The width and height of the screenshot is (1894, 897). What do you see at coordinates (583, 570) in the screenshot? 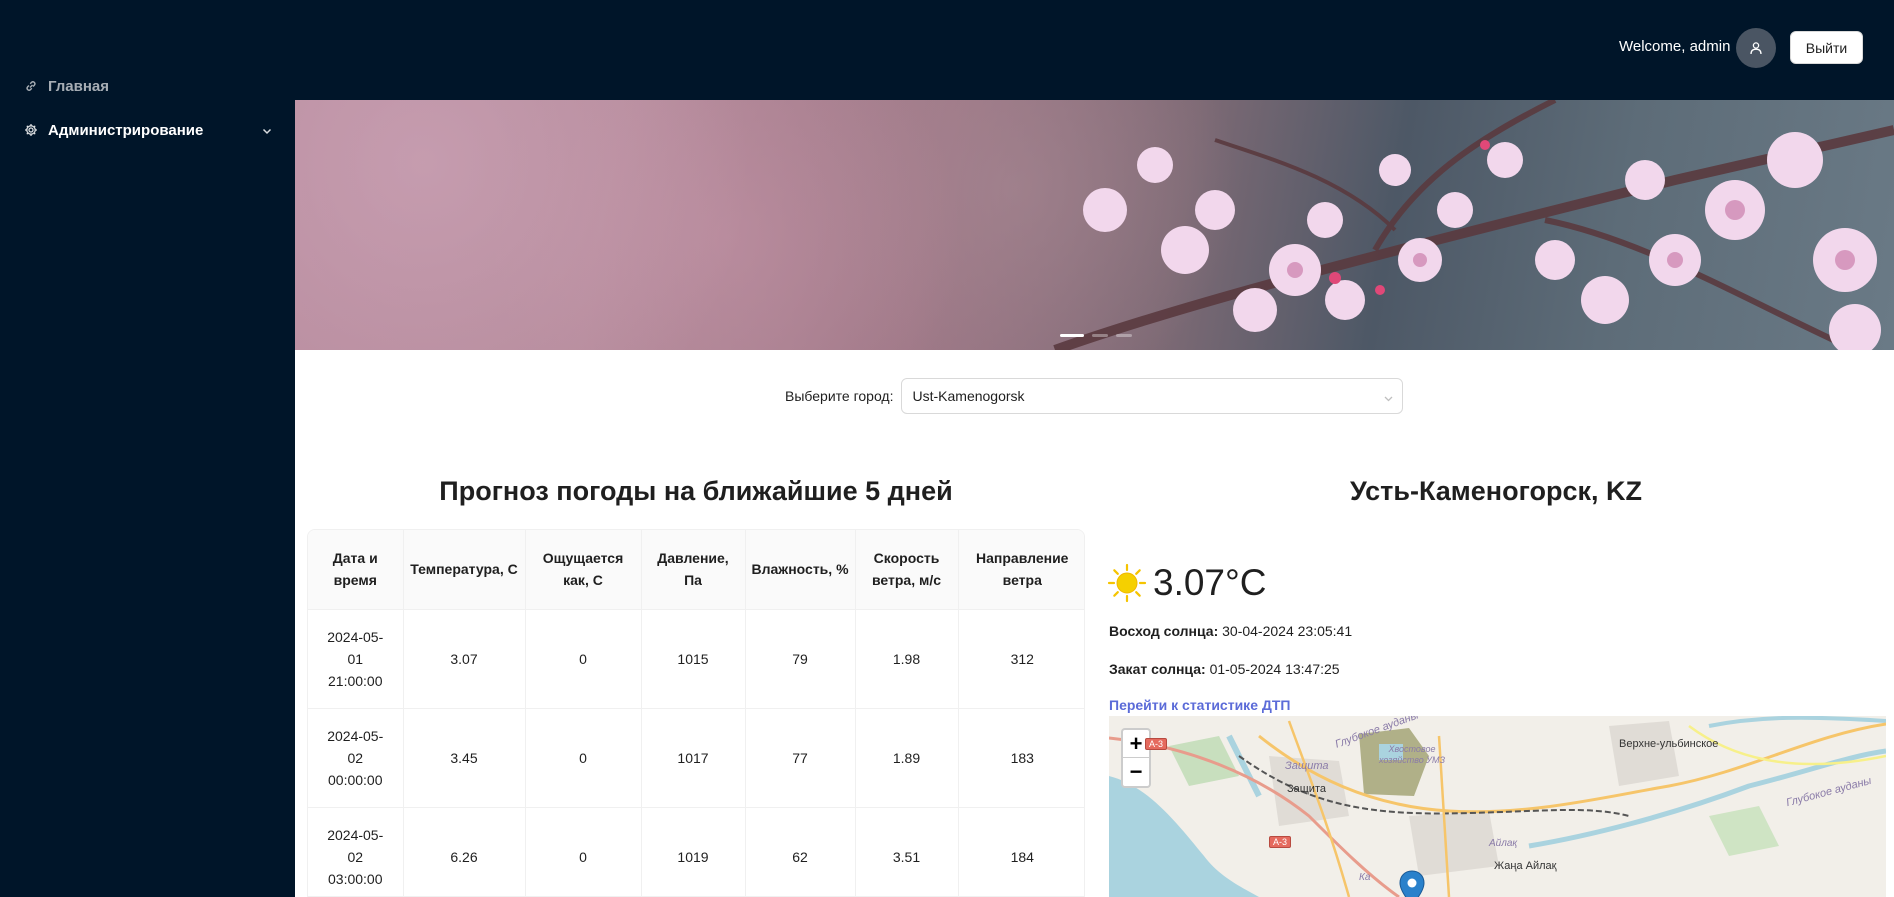
I see `column-header-feels-like: Ощущается как, С` at bounding box center [583, 570].